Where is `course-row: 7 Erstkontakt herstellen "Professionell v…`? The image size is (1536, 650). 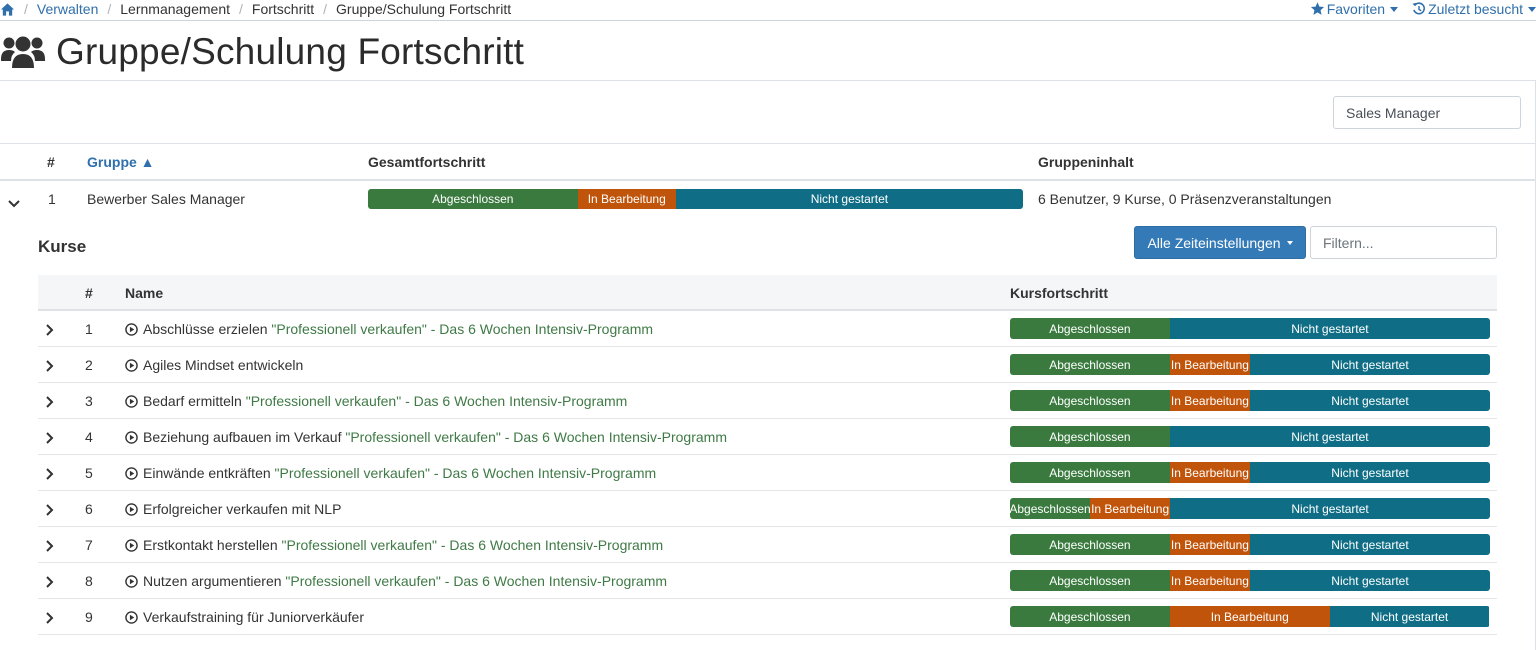
course-row: 7 Erstkontakt herstellen "Professionell v… is located at coordinates (767, 545).